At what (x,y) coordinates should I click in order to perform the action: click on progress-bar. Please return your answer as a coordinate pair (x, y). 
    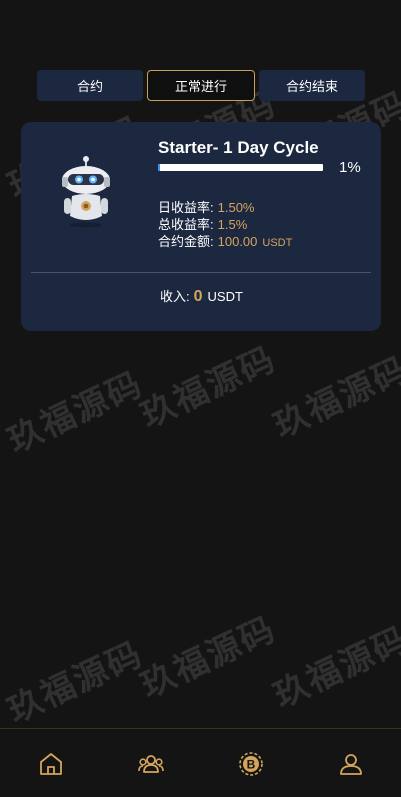
    Looking at the image, I should click on (240, 167).